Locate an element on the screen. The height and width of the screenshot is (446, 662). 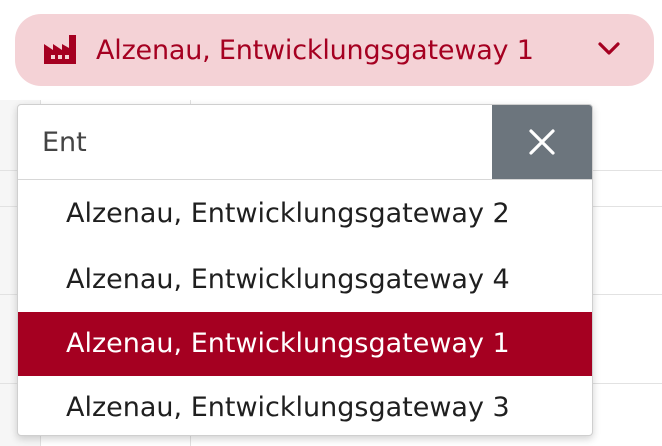
search-input is located at coordinates (255, 142).